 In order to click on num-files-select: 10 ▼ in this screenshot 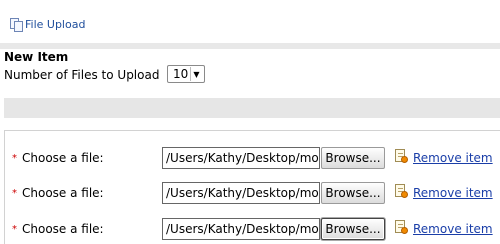, I will do `click(186, 74)`.